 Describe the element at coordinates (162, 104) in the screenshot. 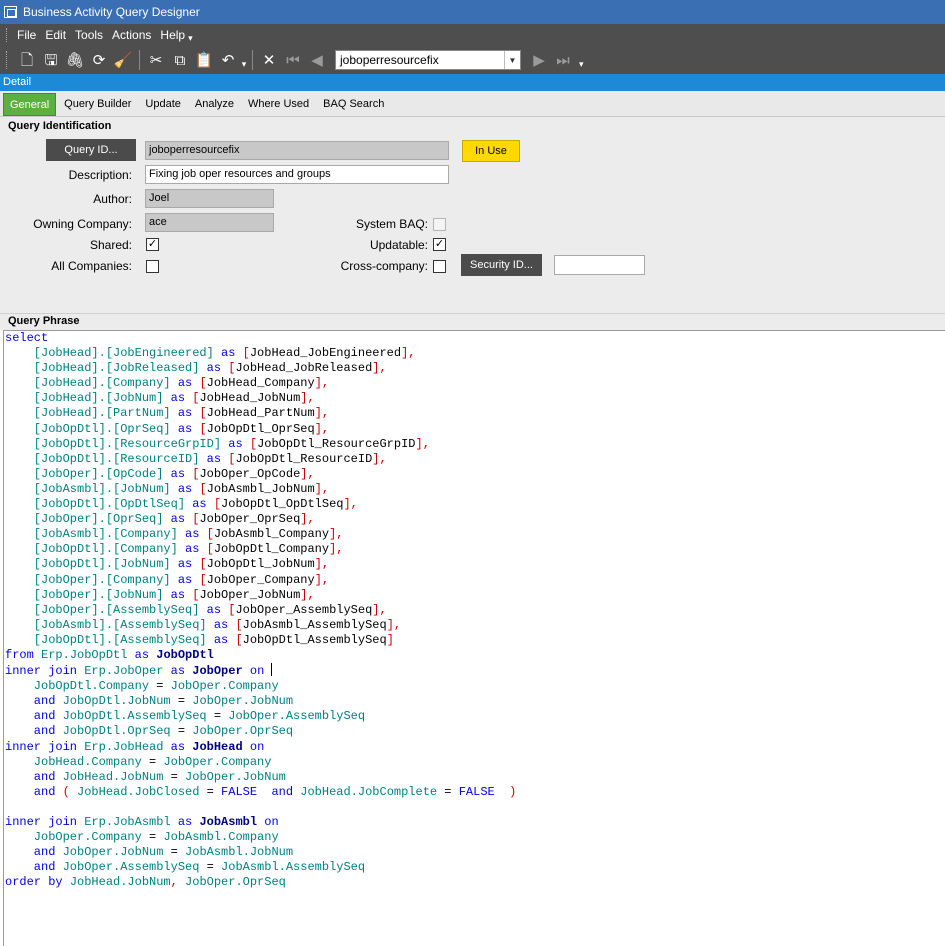

I see `tab-update: Update` at that location.